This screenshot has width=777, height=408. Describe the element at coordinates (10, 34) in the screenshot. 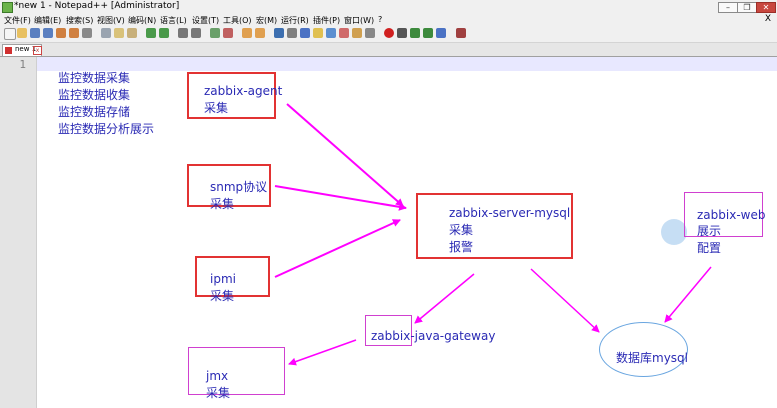

I see `new-file-icon` at that location.